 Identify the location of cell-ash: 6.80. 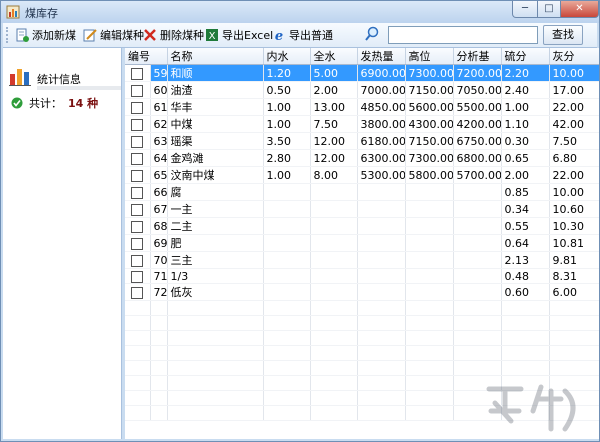
(574, 158).